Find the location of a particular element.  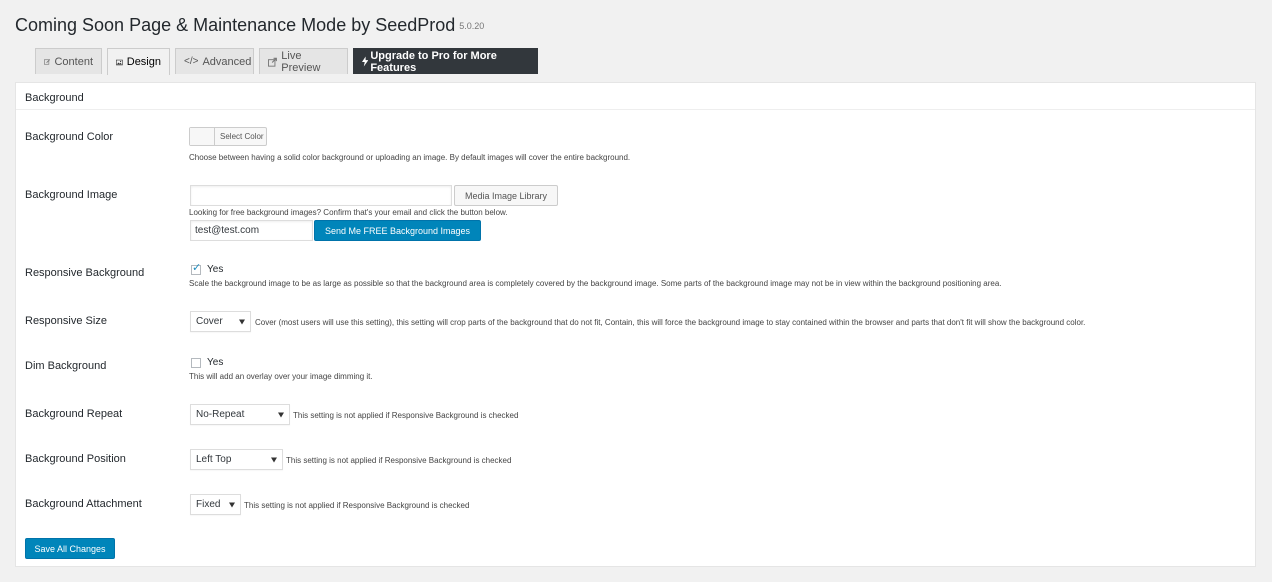

check-icon: ✓ is located at coordinates (197, 268).